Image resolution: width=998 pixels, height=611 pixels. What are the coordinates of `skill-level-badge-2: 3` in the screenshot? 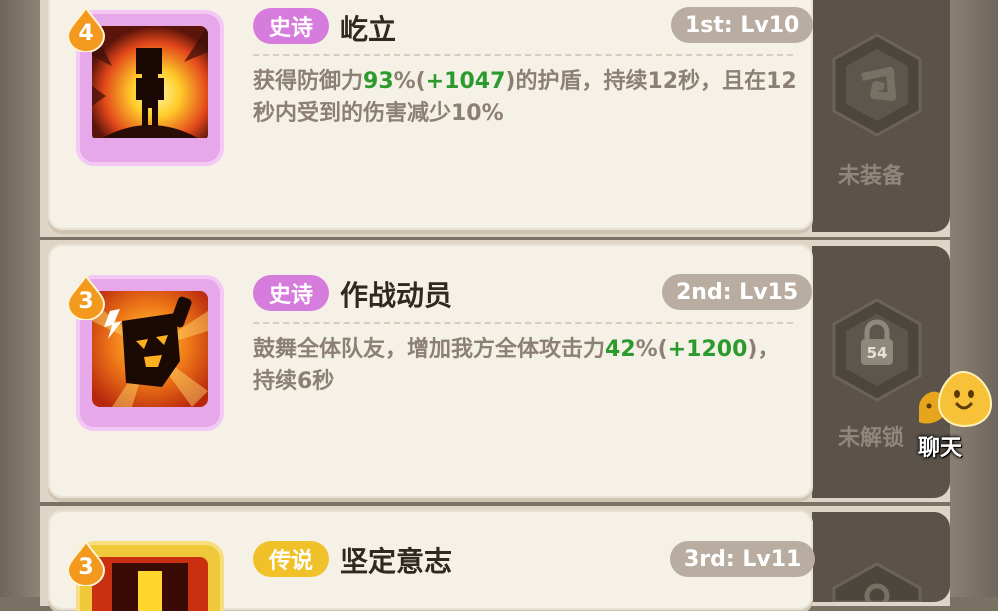 It's located at (86, 297).